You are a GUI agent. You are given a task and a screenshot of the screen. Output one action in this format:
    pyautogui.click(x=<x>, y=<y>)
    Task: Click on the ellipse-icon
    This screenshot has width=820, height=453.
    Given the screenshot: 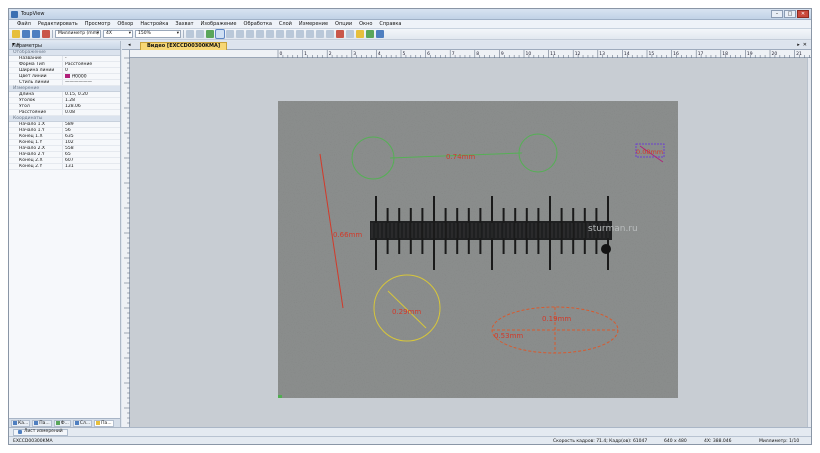 What is the action you would take?
    pyautogui.click(x=290, y=34)
    